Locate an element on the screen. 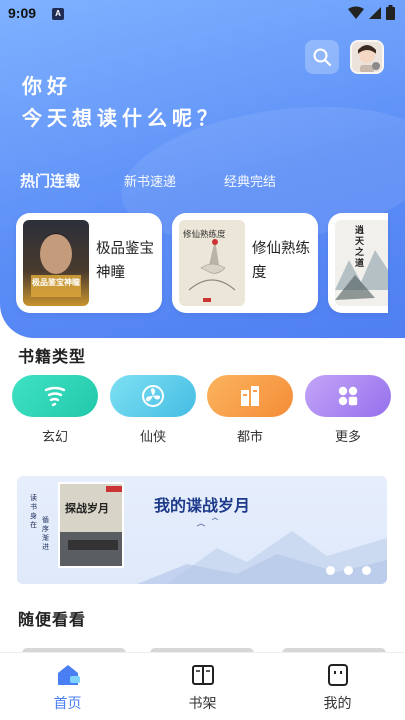 The height and width of the screenshot is (720, 405). section-title-random: 随便看看 is located at coordinates (52, 619).